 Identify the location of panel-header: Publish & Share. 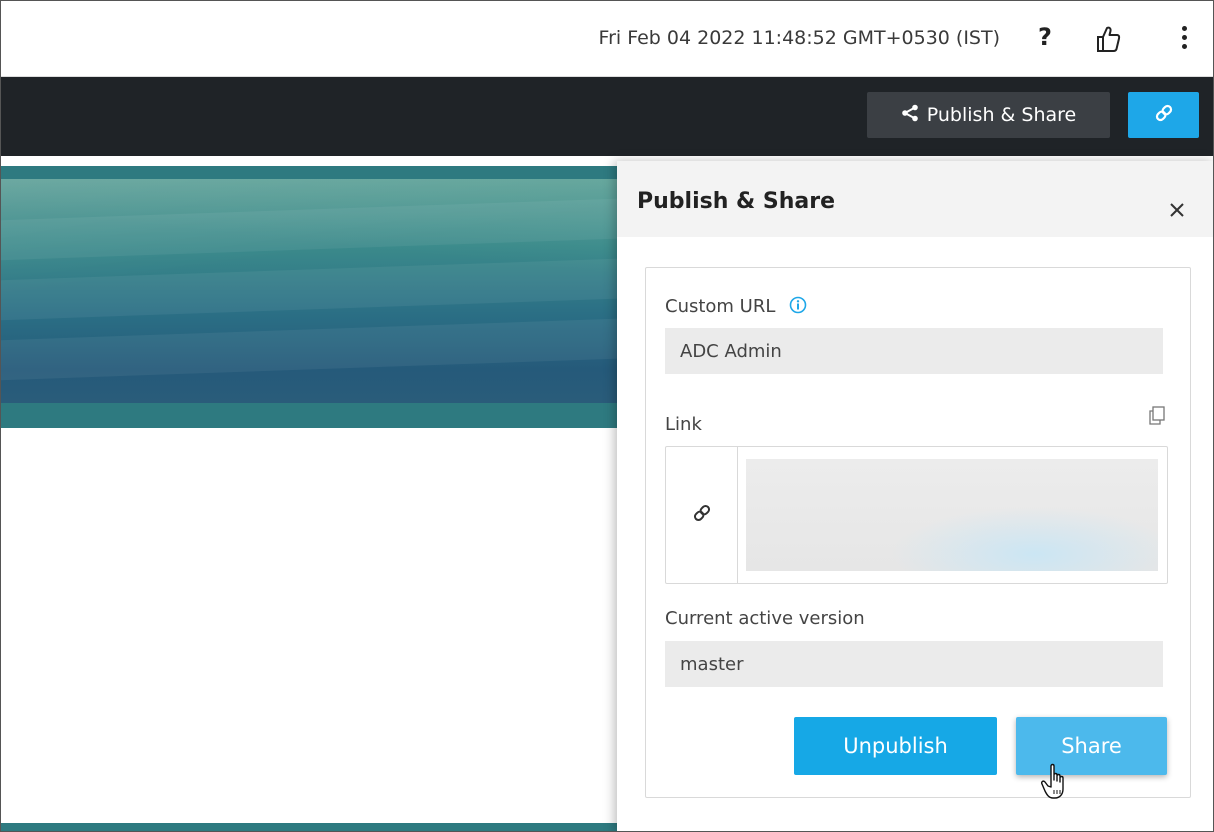
(915, 199).